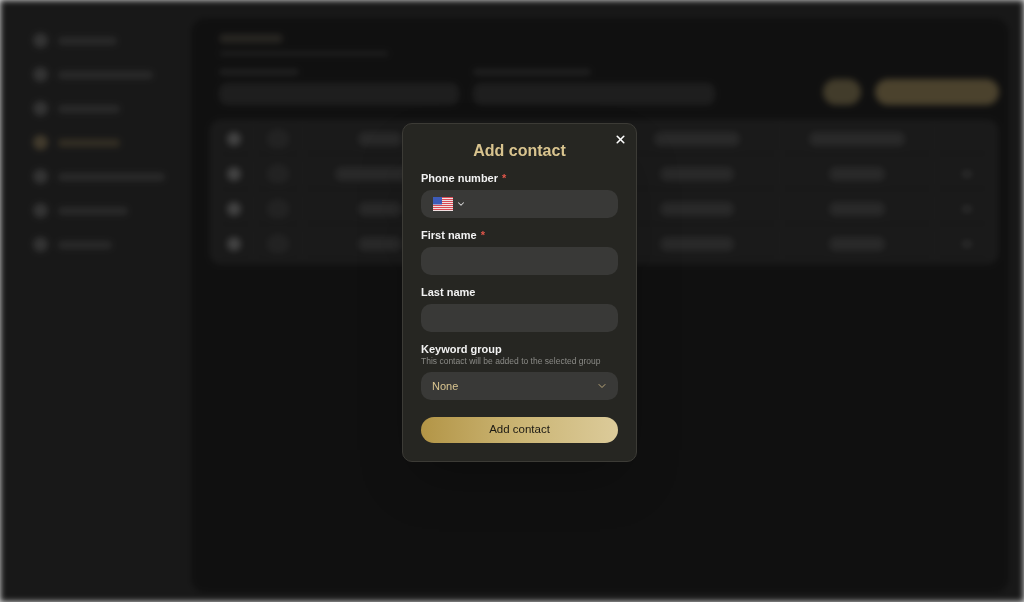 The height and width of the screenshot is (602, 1024). I want to click on phone-input-field, so click(519, 204).